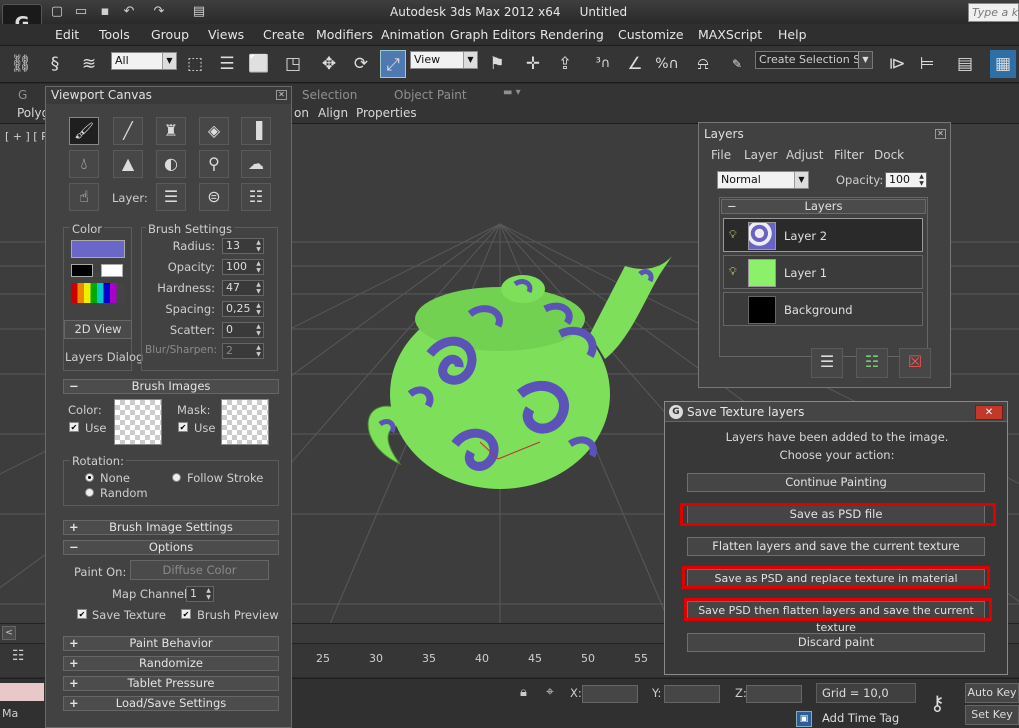 The width and height of the screenshot is (1019, 728). Describe the element at coordinates (329, 95) in the screenshot. I see `ribbon-tab-selection: Selection` at that location.